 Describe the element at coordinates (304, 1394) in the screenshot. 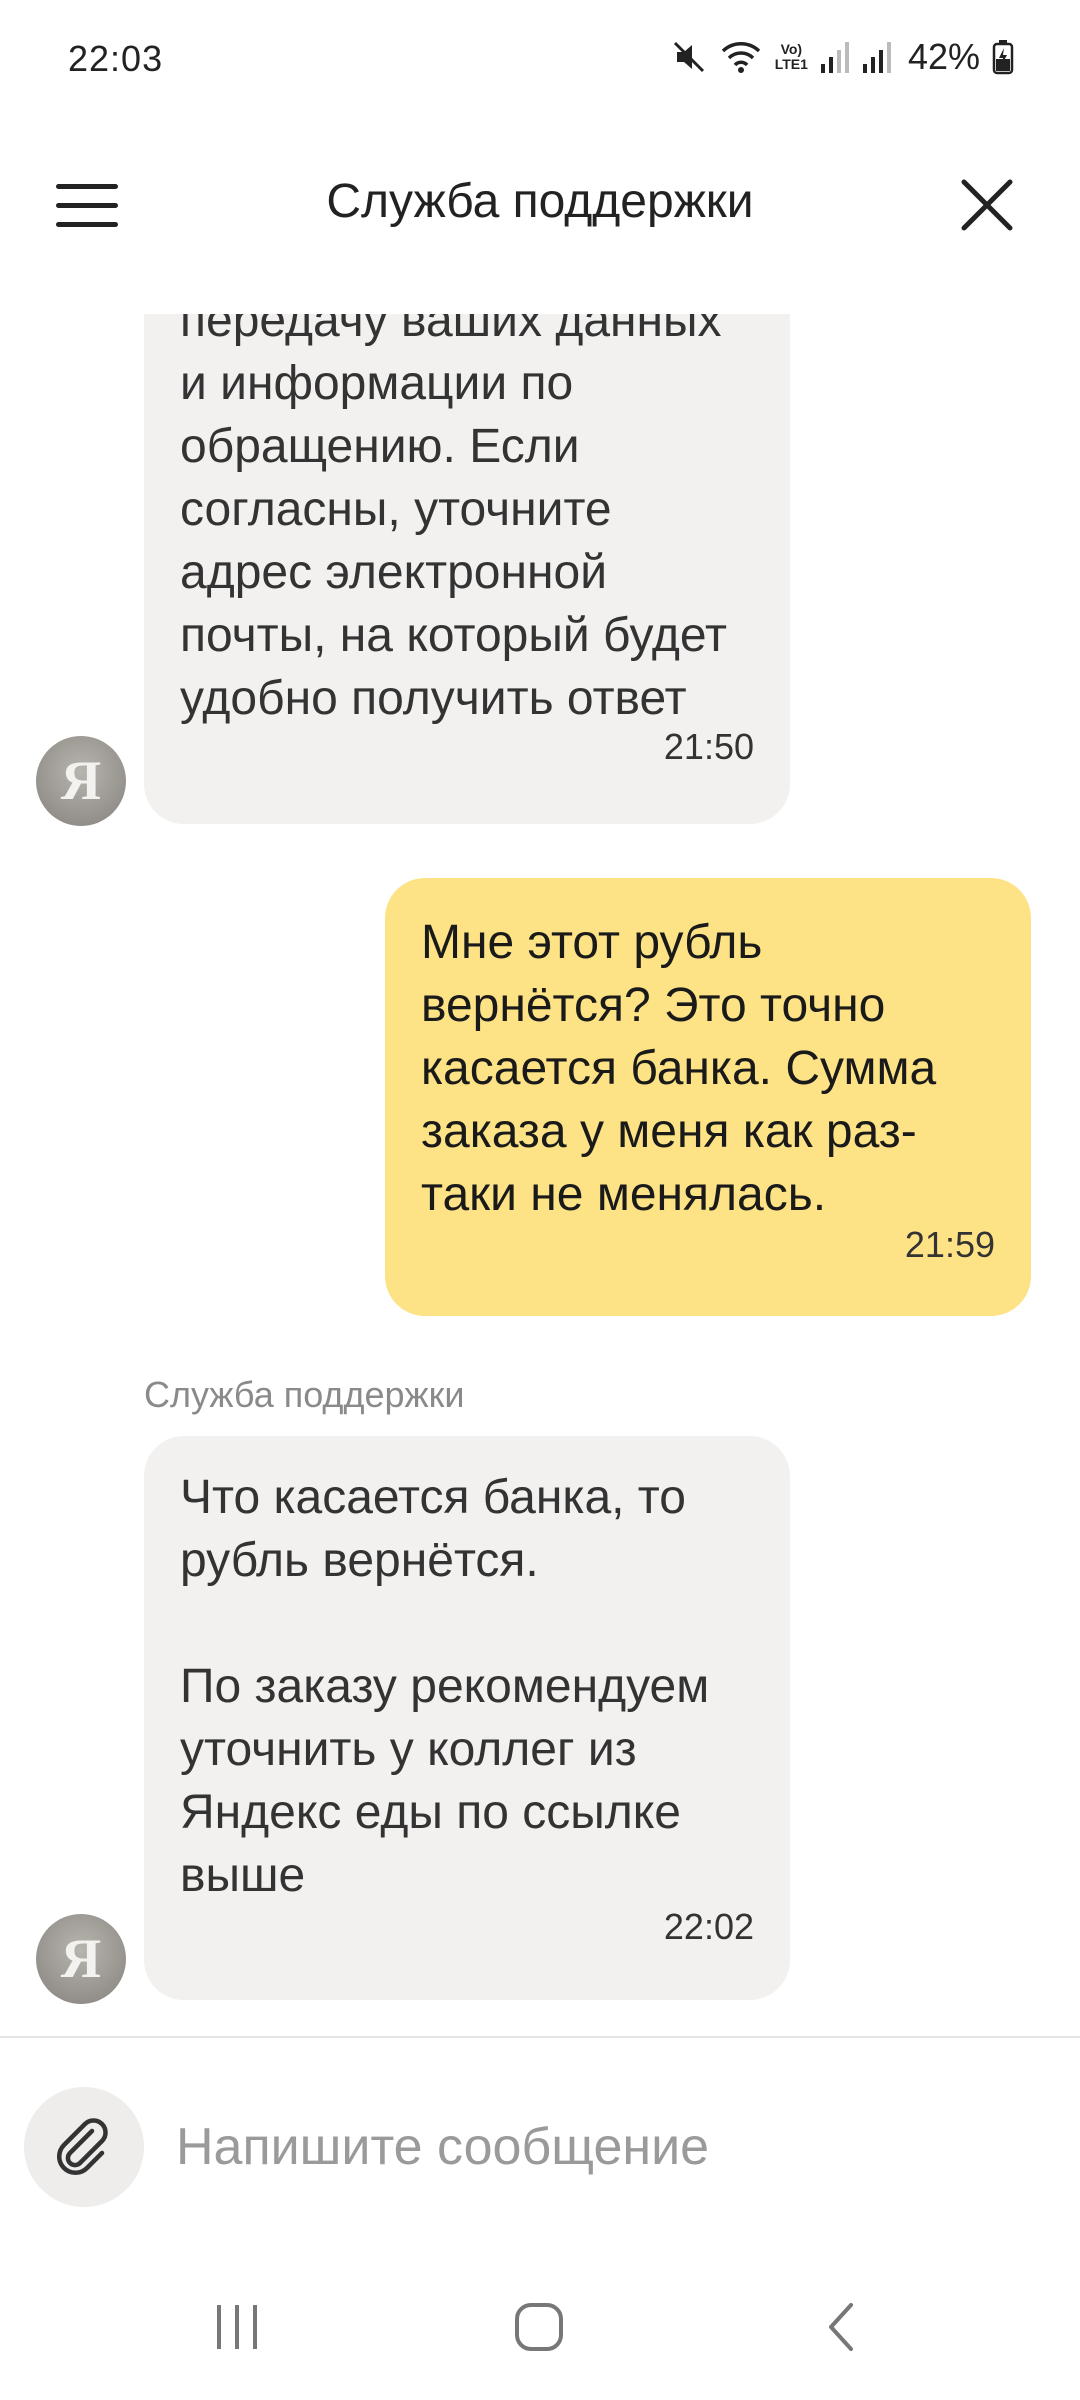

I see `sender-name: Служба поддержки` at that location.